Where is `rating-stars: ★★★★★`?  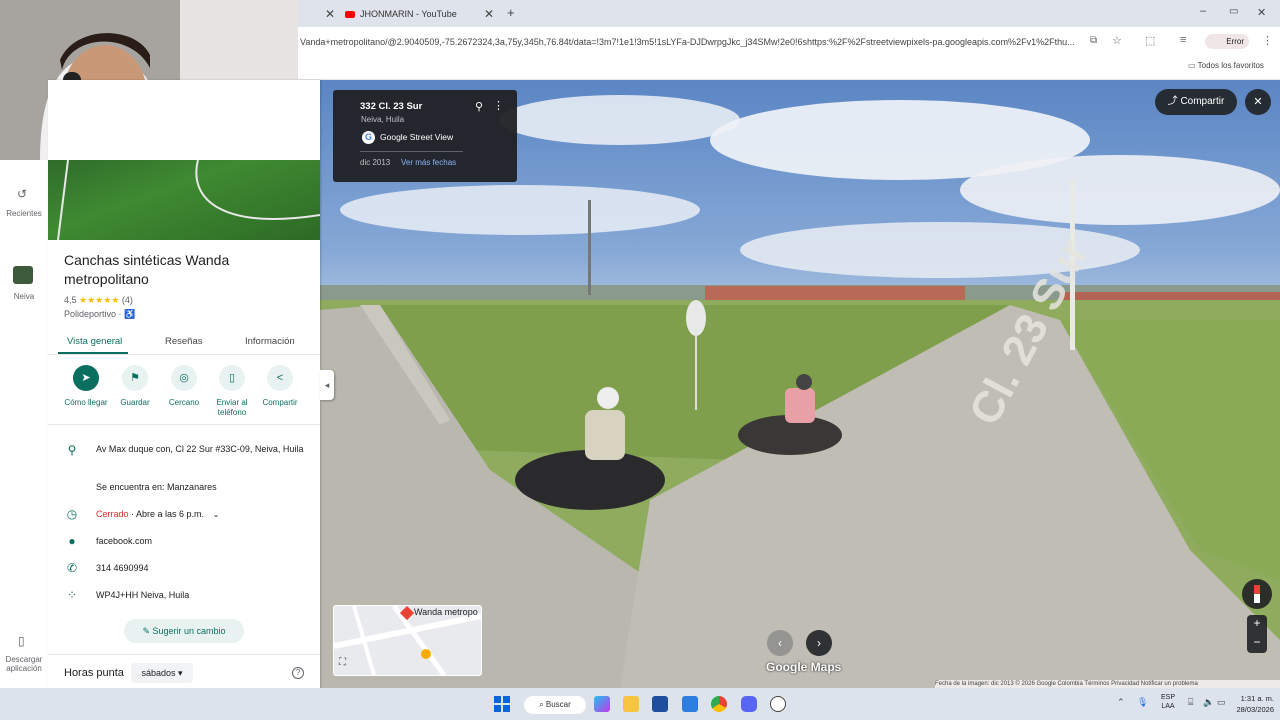 rating-stars: ★★★★★ is located at coordinates (99, 300).